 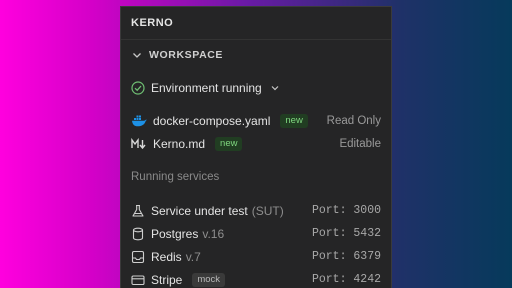 I want to click on card-icon, so click(x=138, y=279).